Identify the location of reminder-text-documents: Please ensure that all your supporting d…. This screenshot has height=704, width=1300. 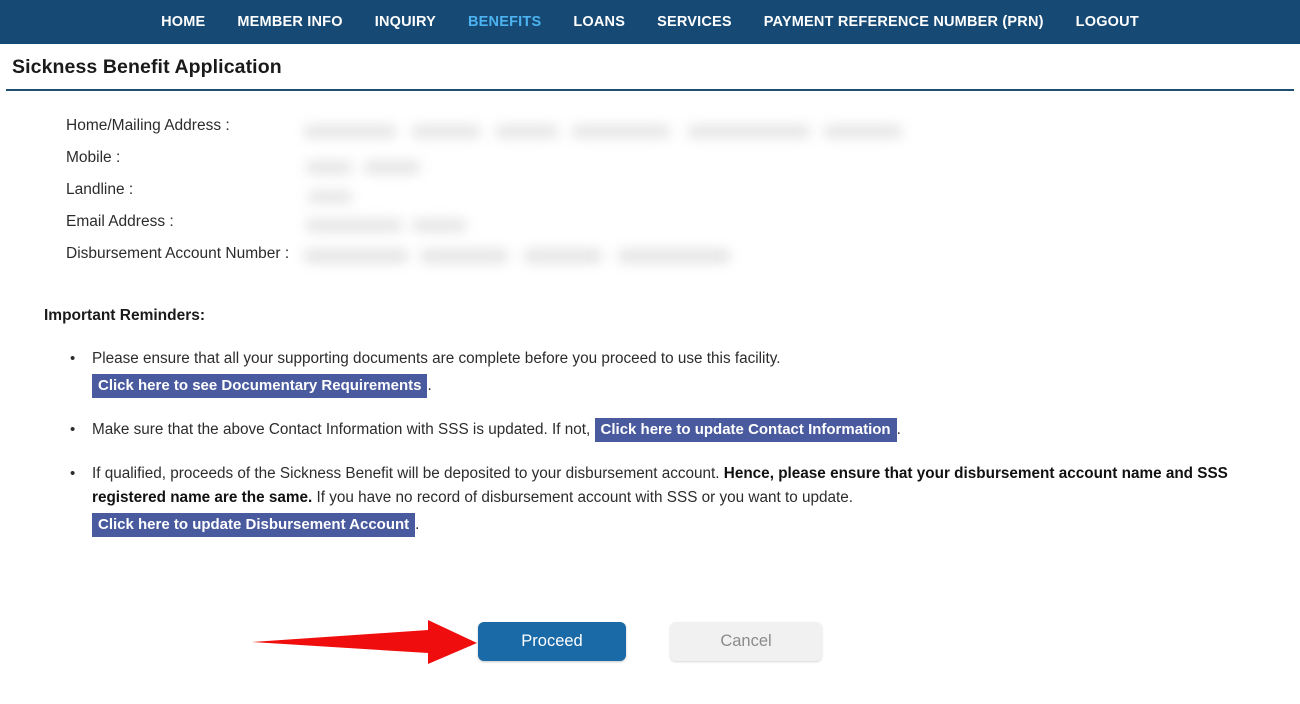
(436, 358).